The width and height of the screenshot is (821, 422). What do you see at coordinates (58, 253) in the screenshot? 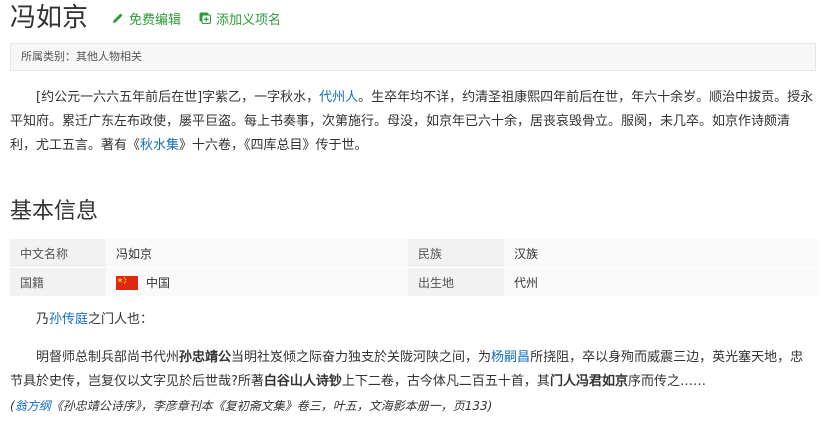
I see `info-key: 中文名称` at bounding box center [58, 253].